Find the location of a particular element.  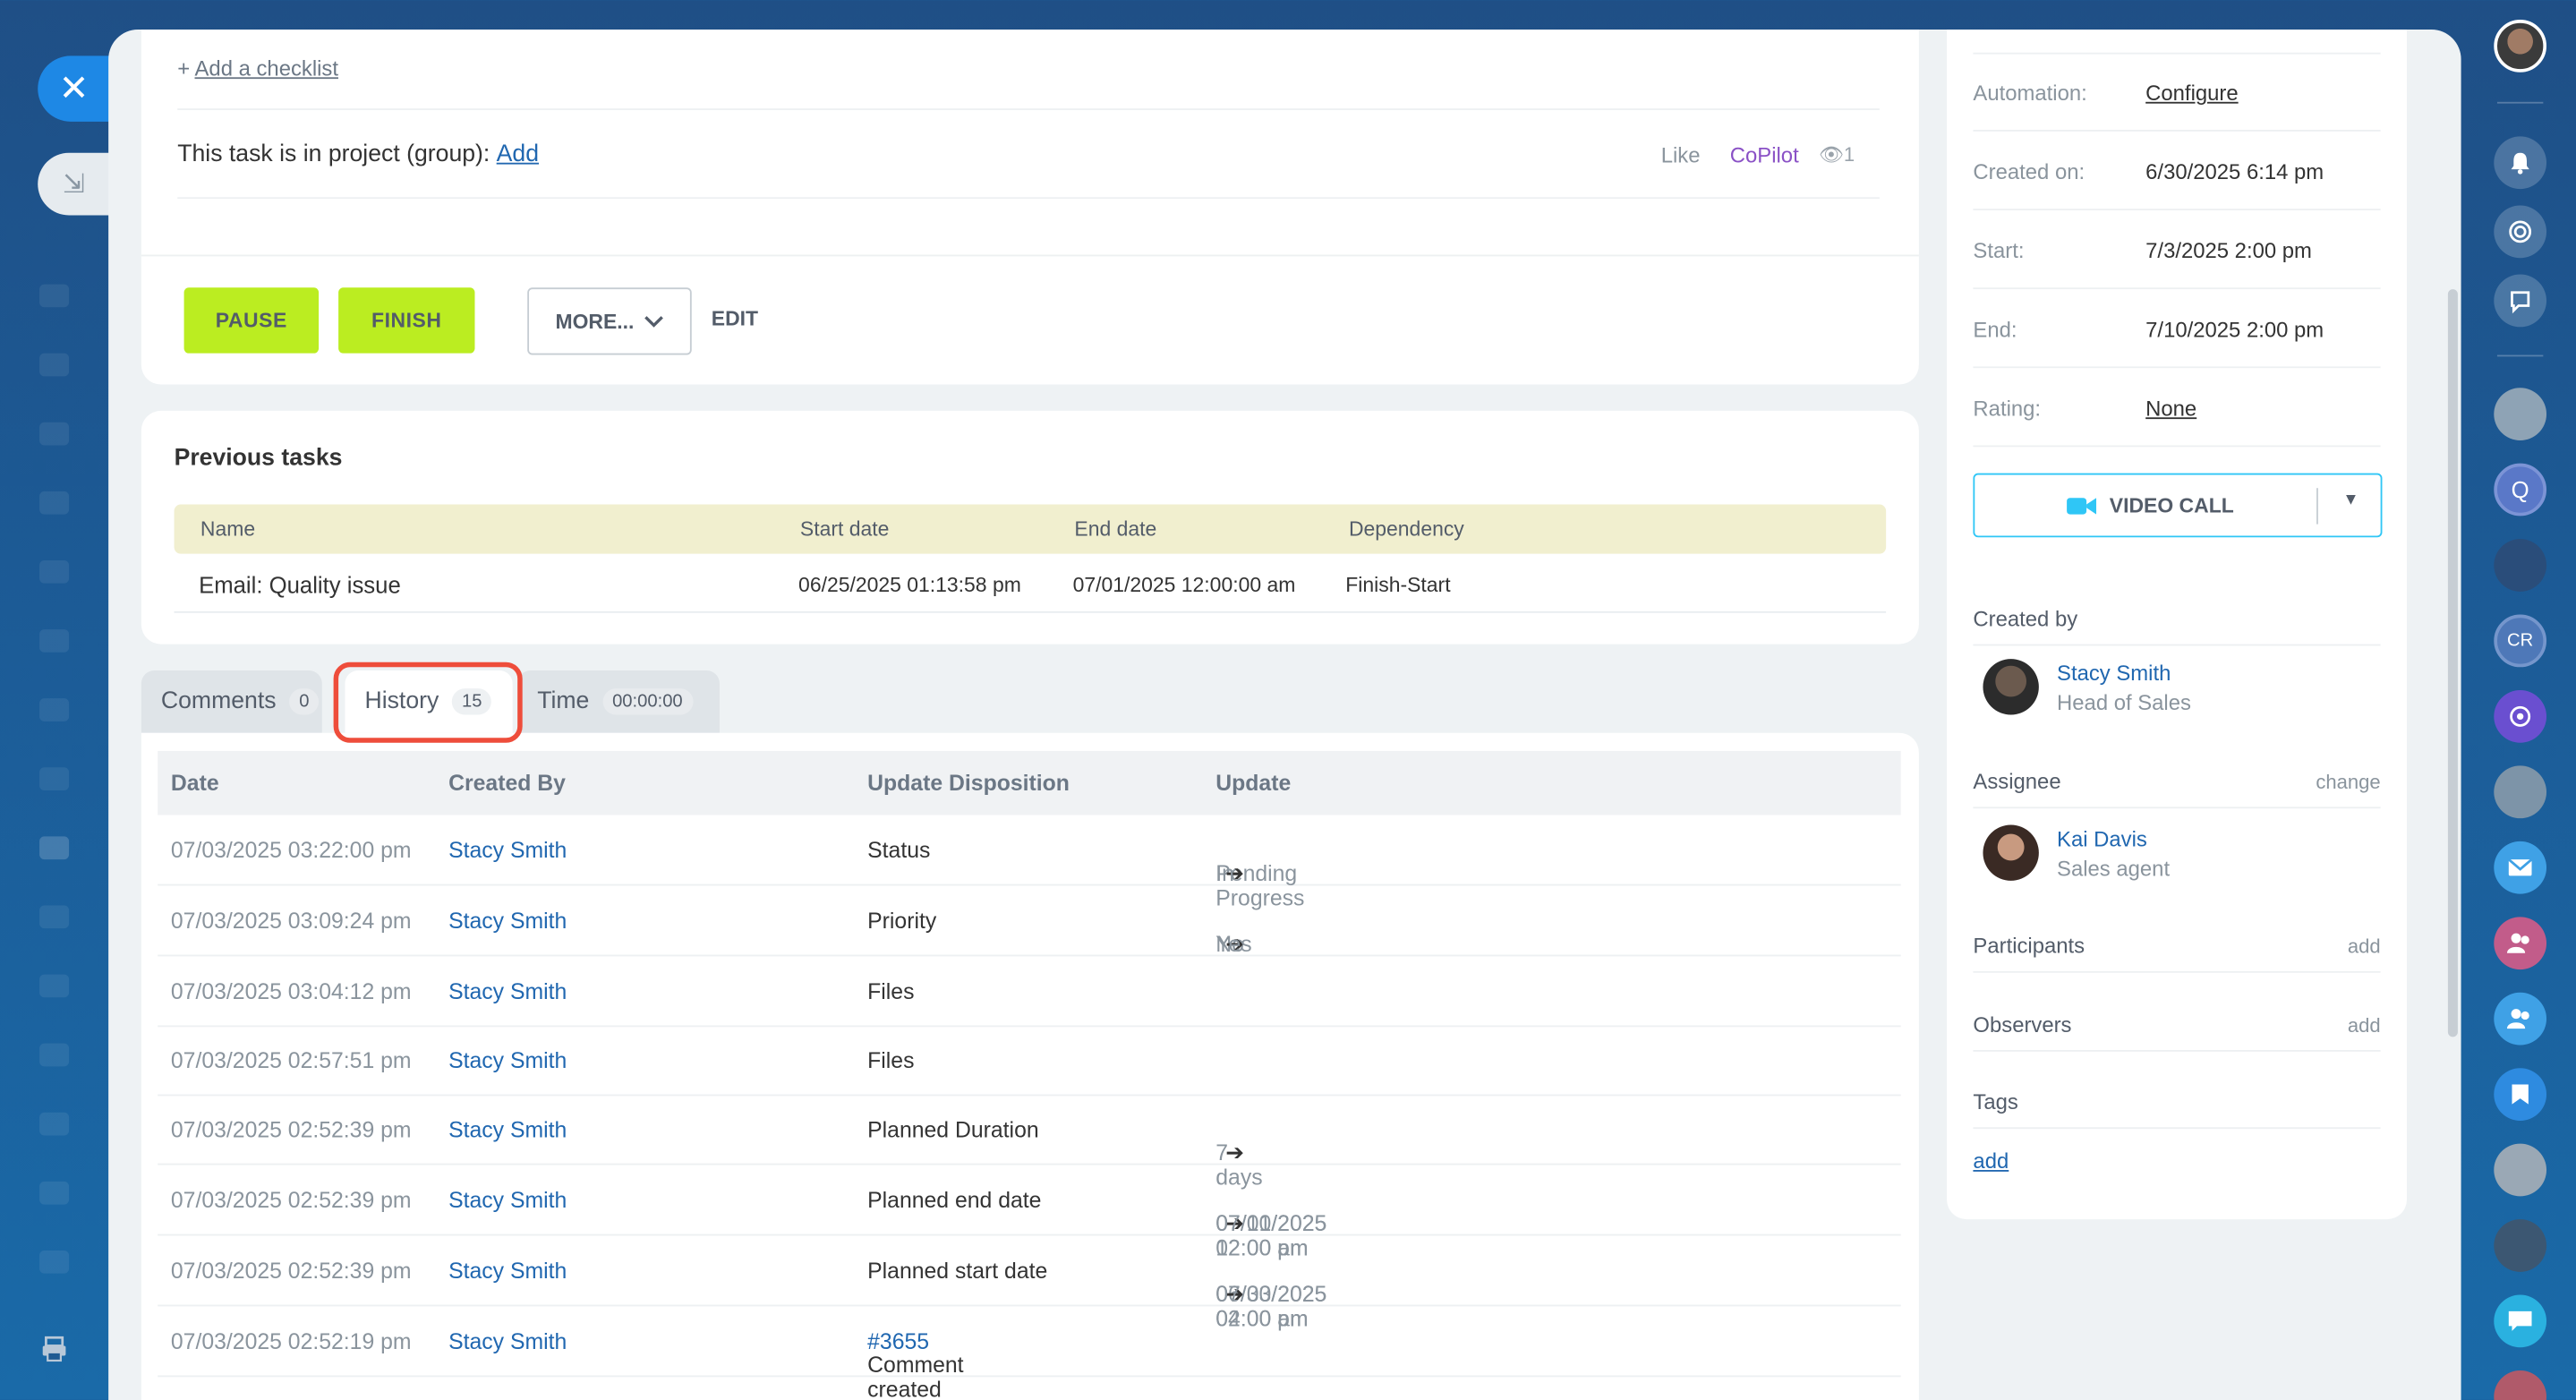

add-checklist-label: Add a checklist is located at coordinates (266, 68).